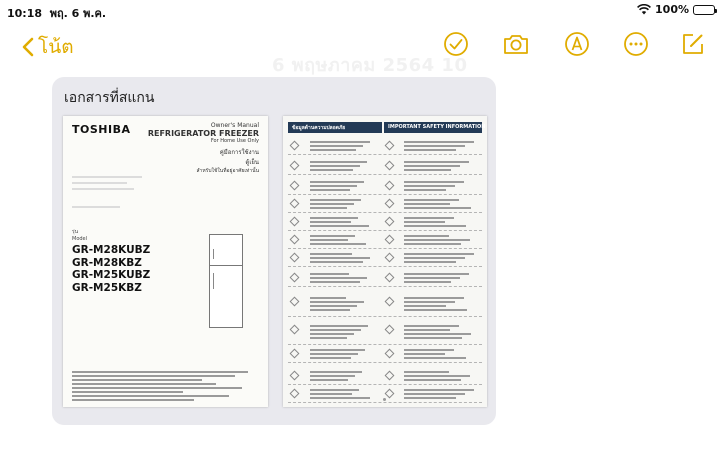 The width and height of the screenshot is (721, 463). I want to click on status-right: 100%, so click(677, 9).